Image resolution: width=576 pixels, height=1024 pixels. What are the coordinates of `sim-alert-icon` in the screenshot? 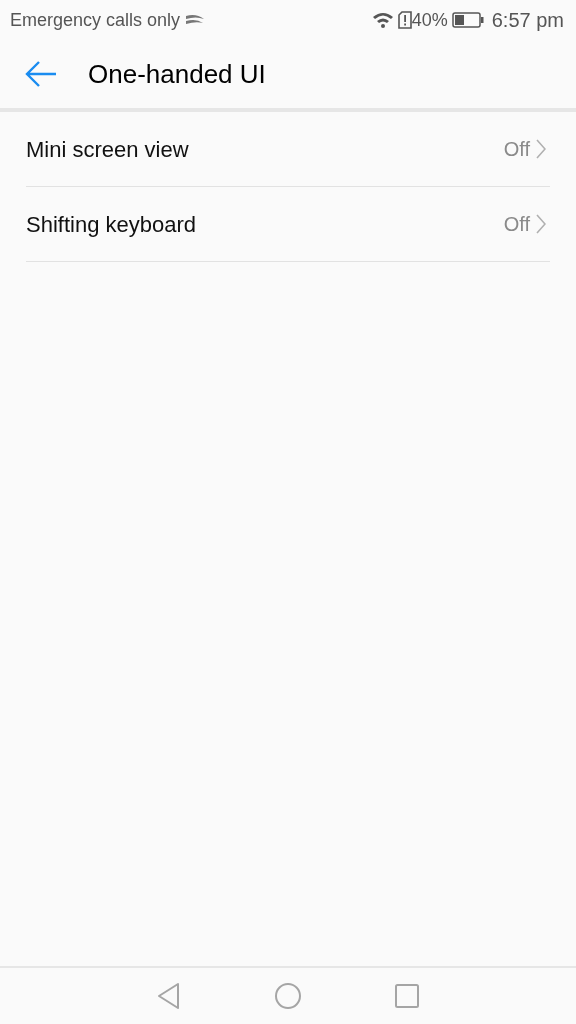 It's located at (404, 20).